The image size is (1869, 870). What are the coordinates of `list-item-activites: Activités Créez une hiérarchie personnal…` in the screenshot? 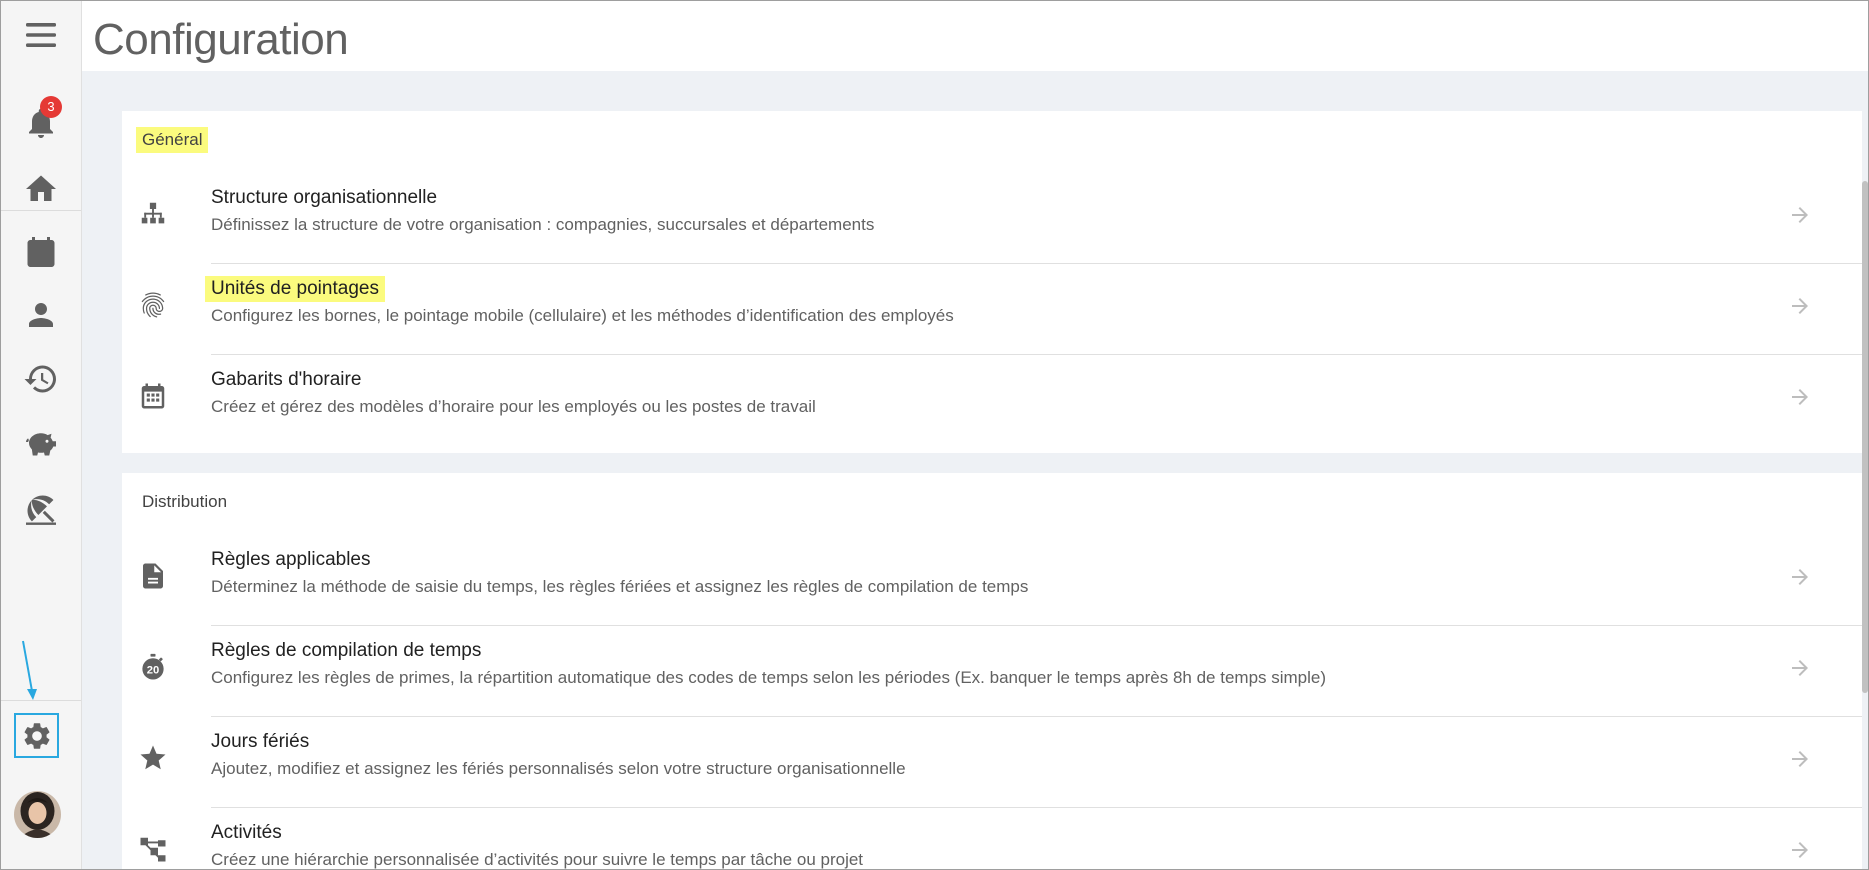 It's located at (992, 838).